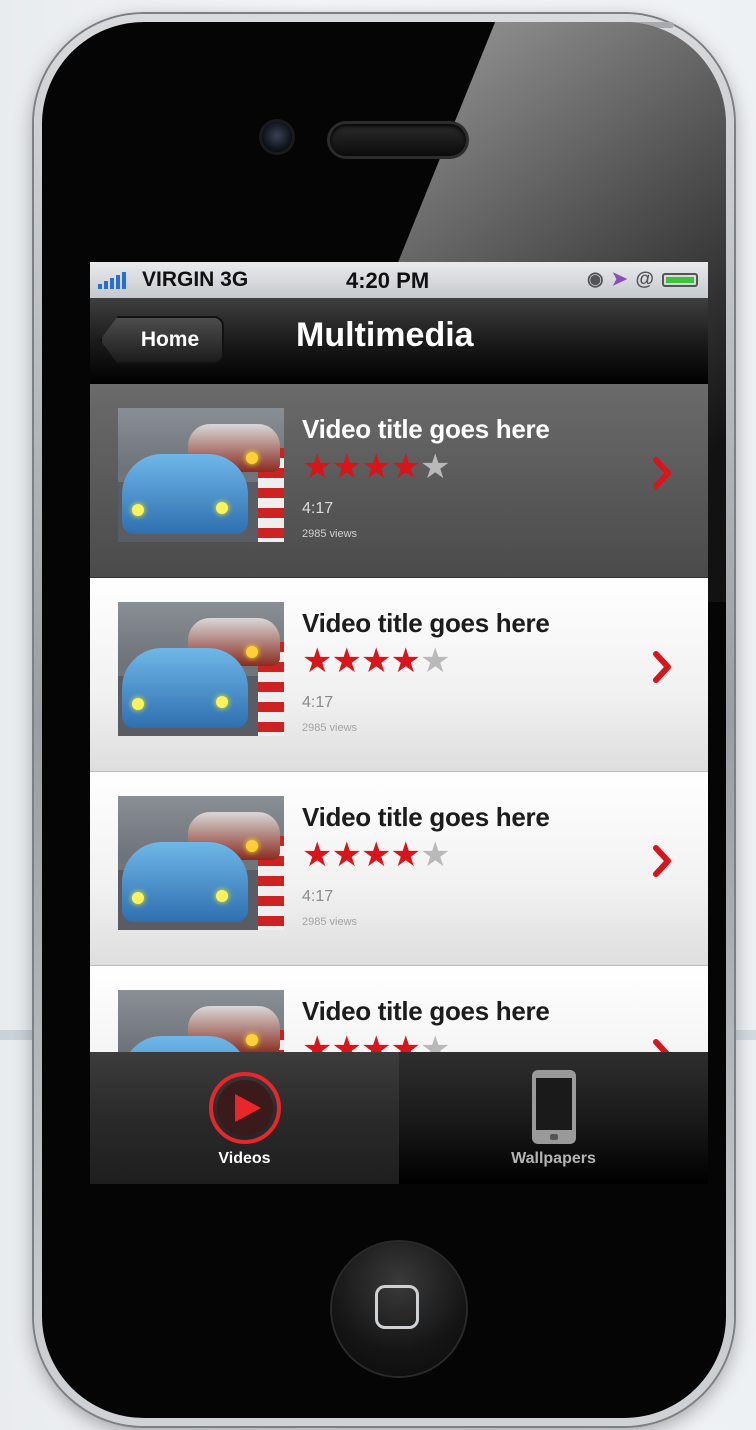 This screenshot has width=756, height=1430. What do you see at coordinates (244, 1108) in the screenshot?
I see `play-icon` at bounding box center [244, 1108].